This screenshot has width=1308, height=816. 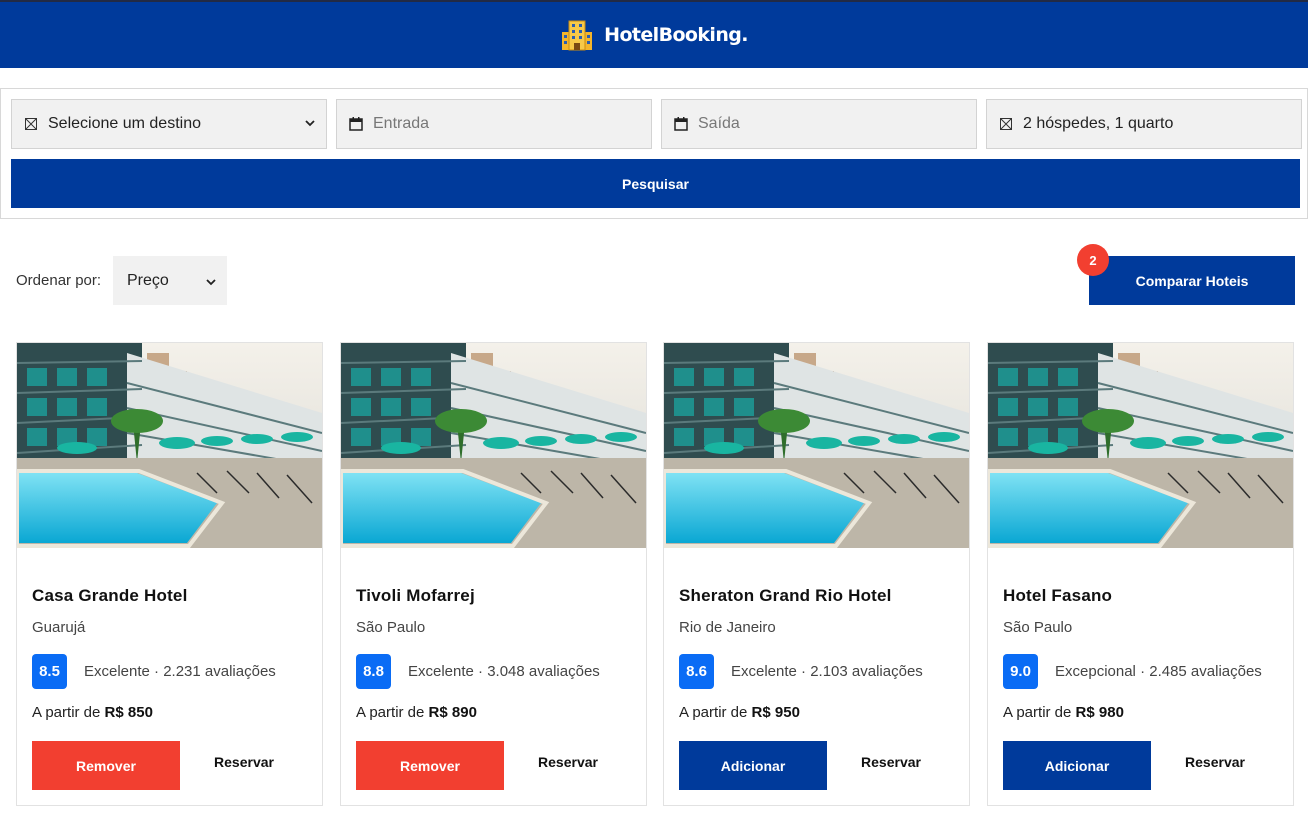 I want to click on hotel-name: Hotel Fasano, so click(x=1057, y=596).